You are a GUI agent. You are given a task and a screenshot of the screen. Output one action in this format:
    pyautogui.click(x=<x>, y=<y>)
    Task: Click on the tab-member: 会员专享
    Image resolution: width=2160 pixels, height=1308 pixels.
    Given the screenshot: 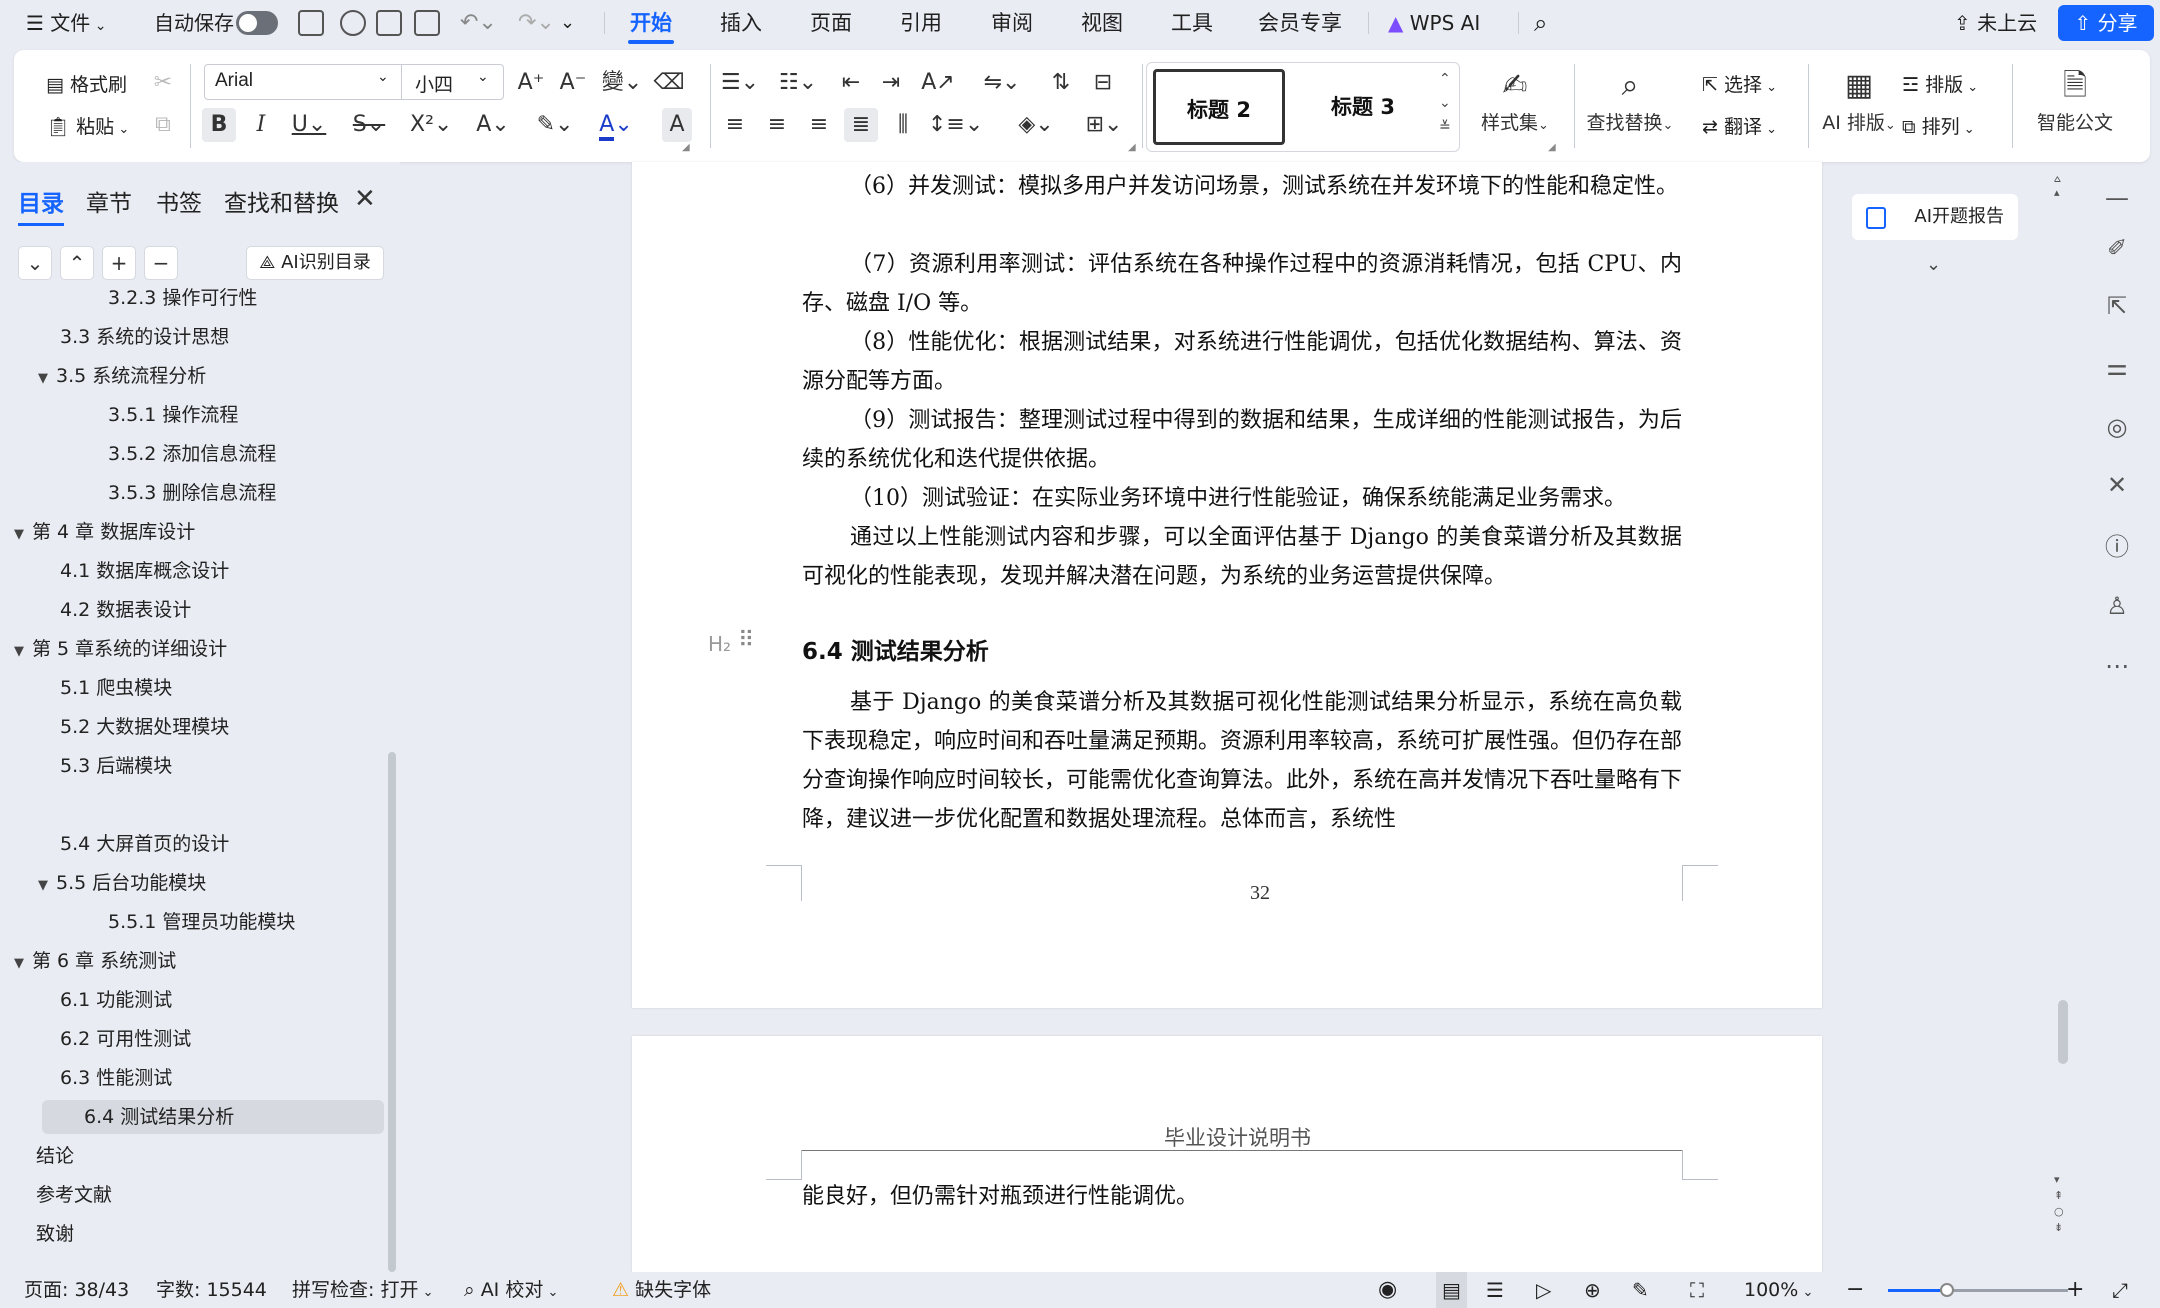 What is the action you would take?
    pyautogui.click(x=1300, y=23)
    